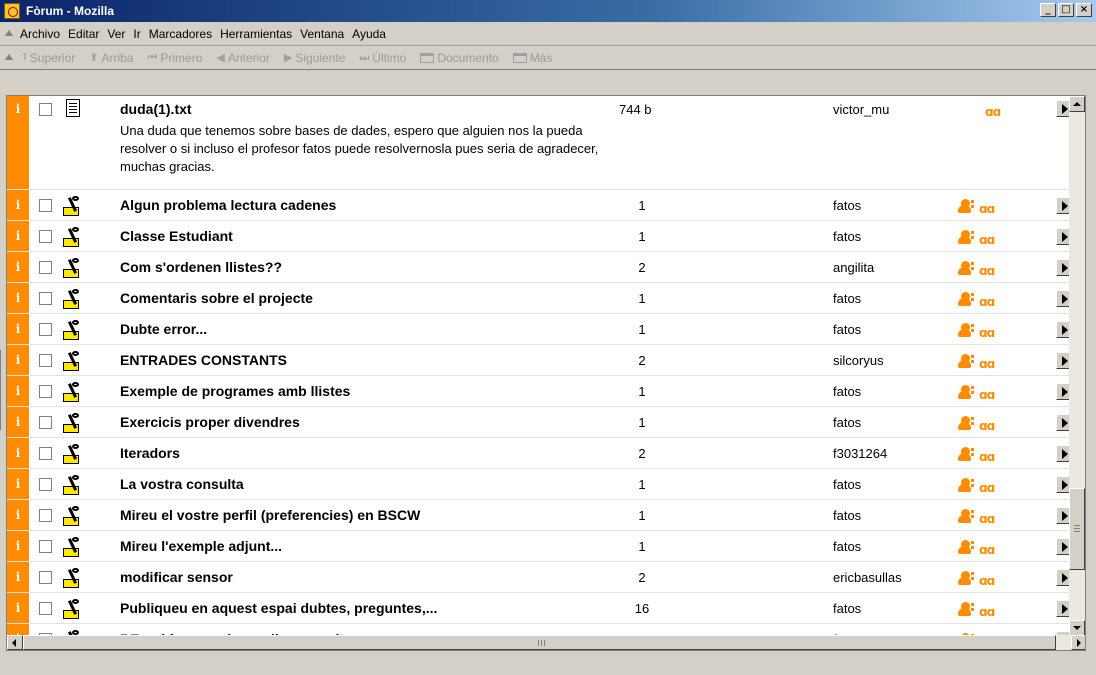  I want to click on item-name: Algun problema lectura cadenes, so click(228, 205).